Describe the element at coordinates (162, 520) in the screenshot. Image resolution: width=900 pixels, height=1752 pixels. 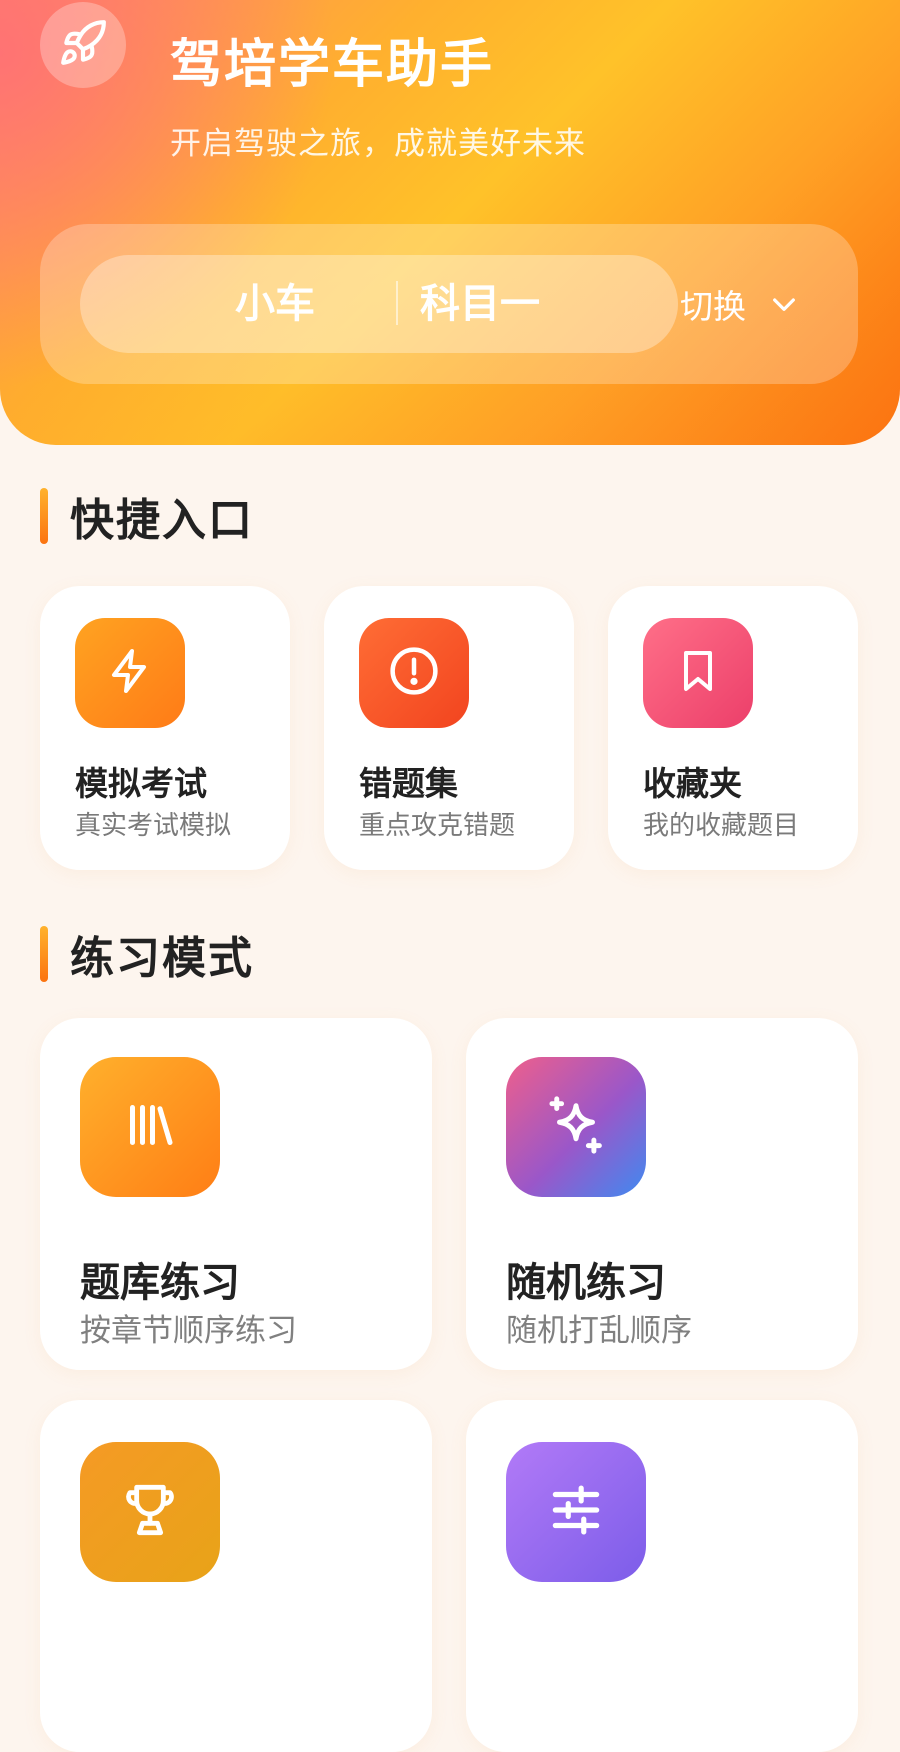
I see `quick-entry-title: 快捷入口` at that location.